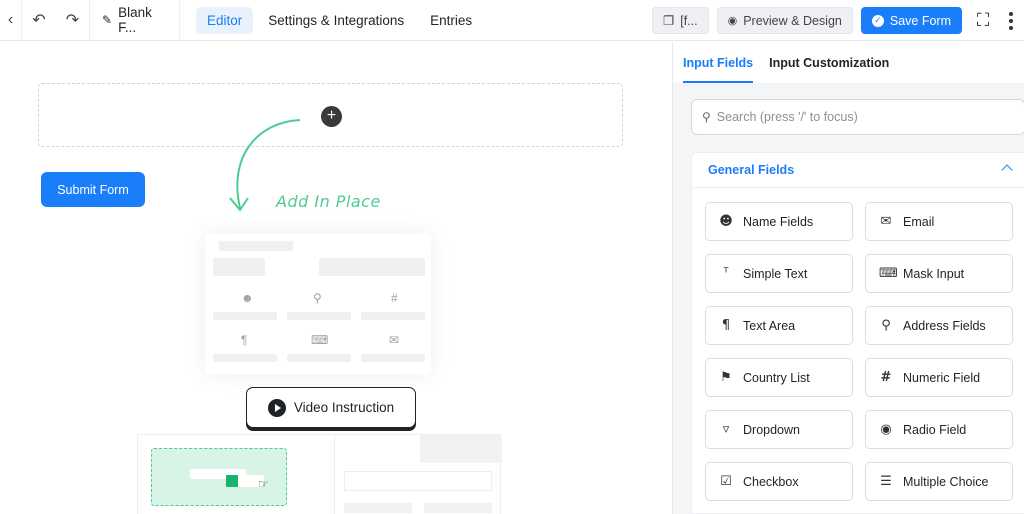 The height and width of the screenshot is (514, 1024). What do you see at coordinates (669, 21) in the screenshot?
I see `copy-icon: ❐` at bounding box center [669, 21].